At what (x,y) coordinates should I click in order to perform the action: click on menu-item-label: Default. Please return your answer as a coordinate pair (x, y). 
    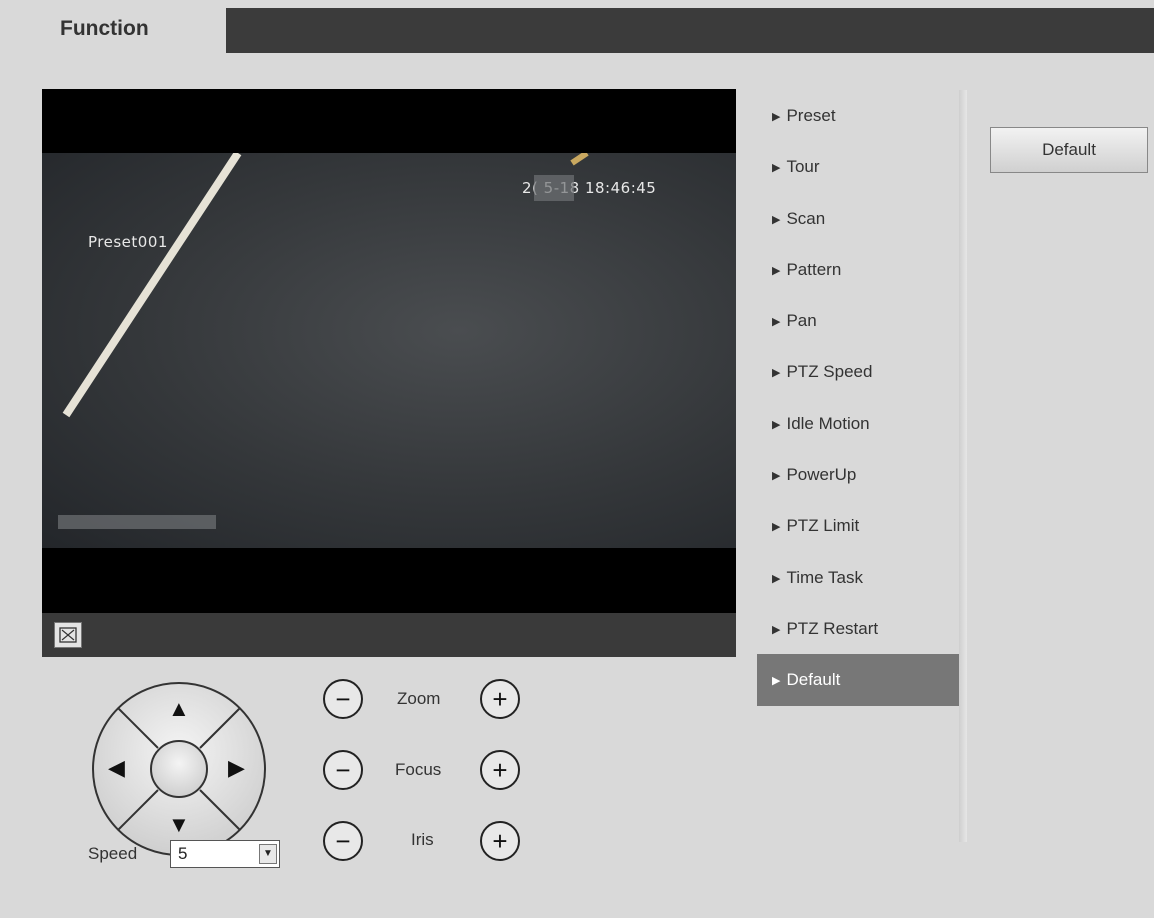
    Looking at the image, I should click on (813, 680).